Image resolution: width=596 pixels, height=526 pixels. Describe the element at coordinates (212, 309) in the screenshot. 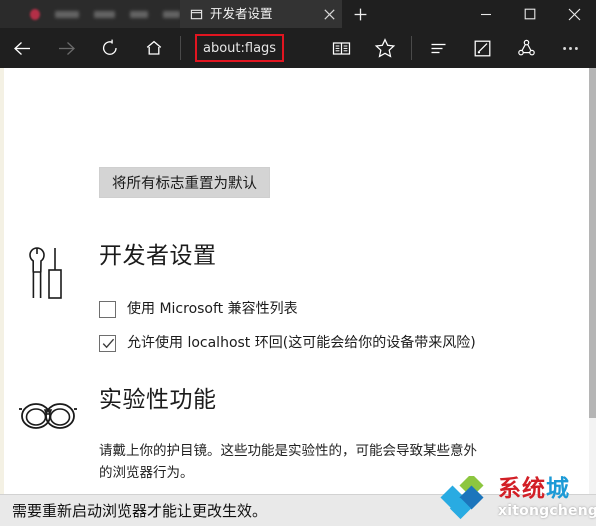

I see `checkbox-label: 使用 Microsoft 兼容性列表` at that location.